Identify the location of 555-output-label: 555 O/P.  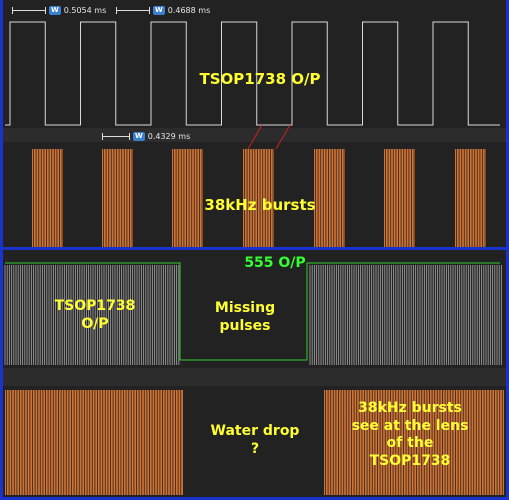
(275, 263).